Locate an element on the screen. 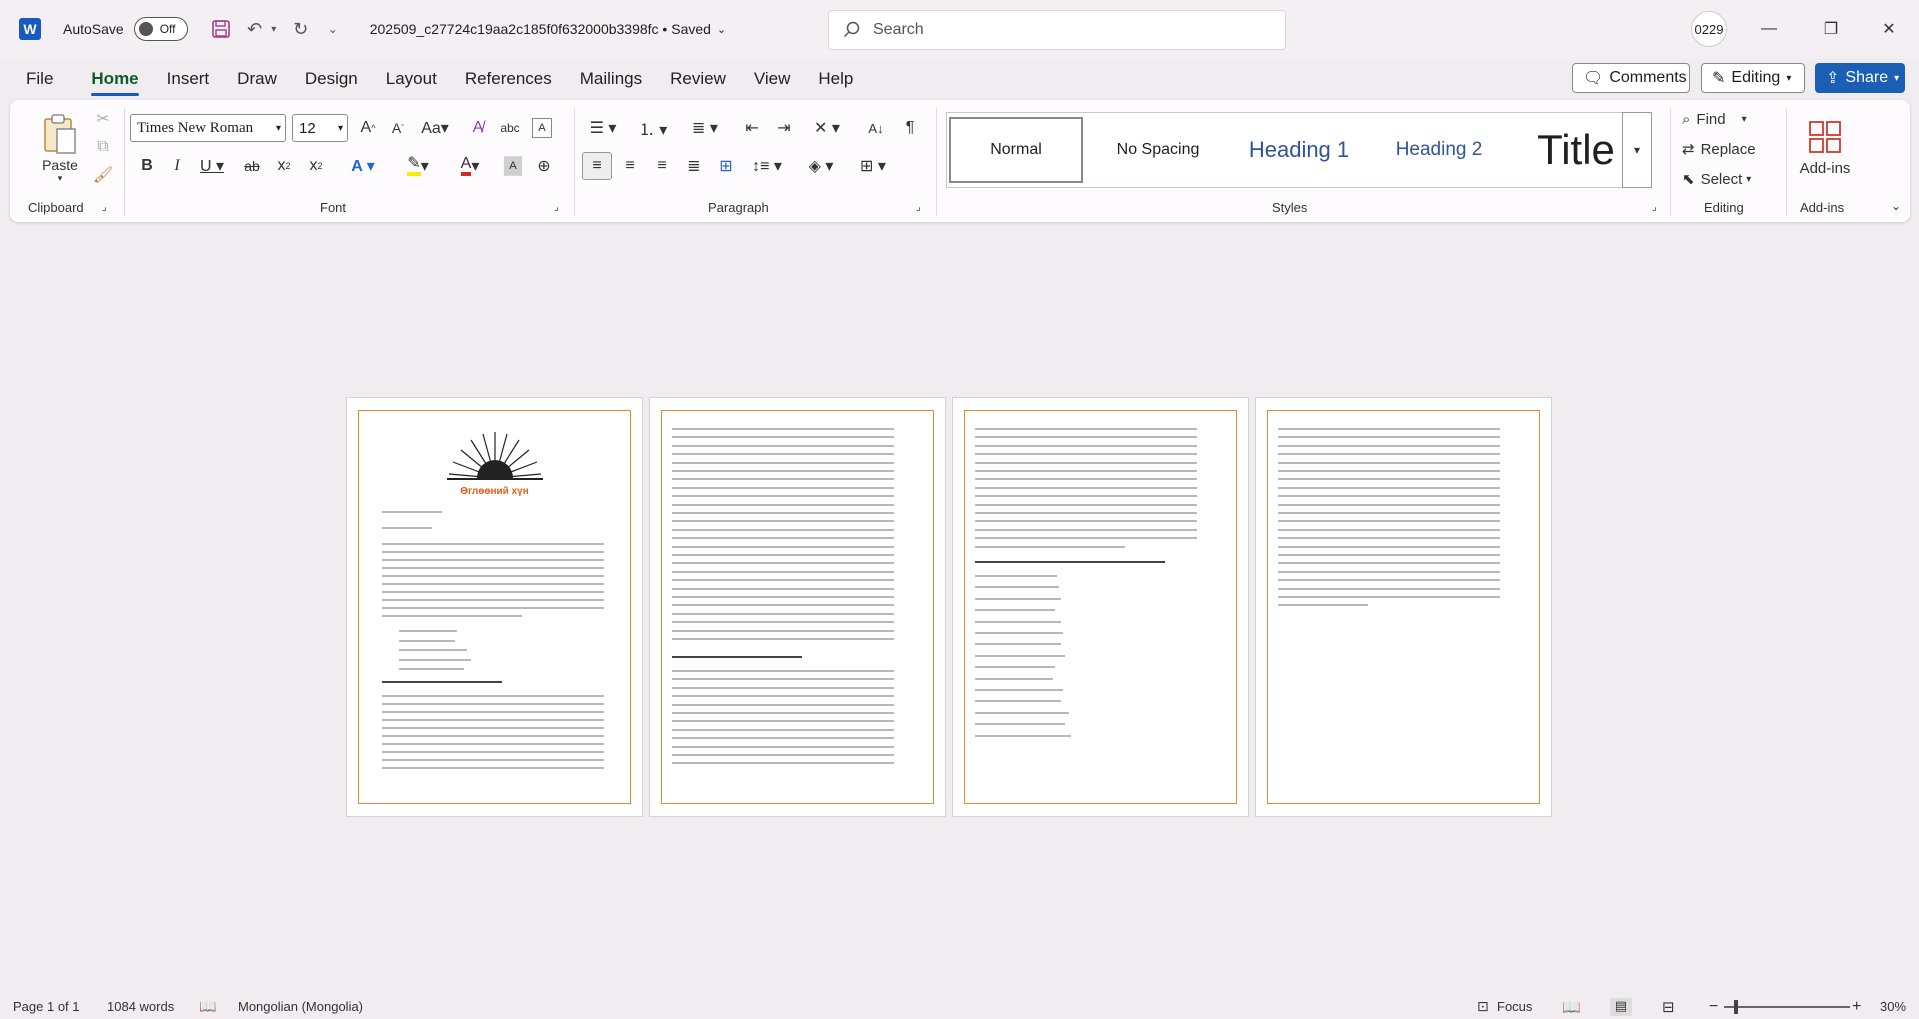 This screenshot has width=1919, height=1019. multilevel-list-icon: ≣ ▾ is located at coordinates (705, 128).